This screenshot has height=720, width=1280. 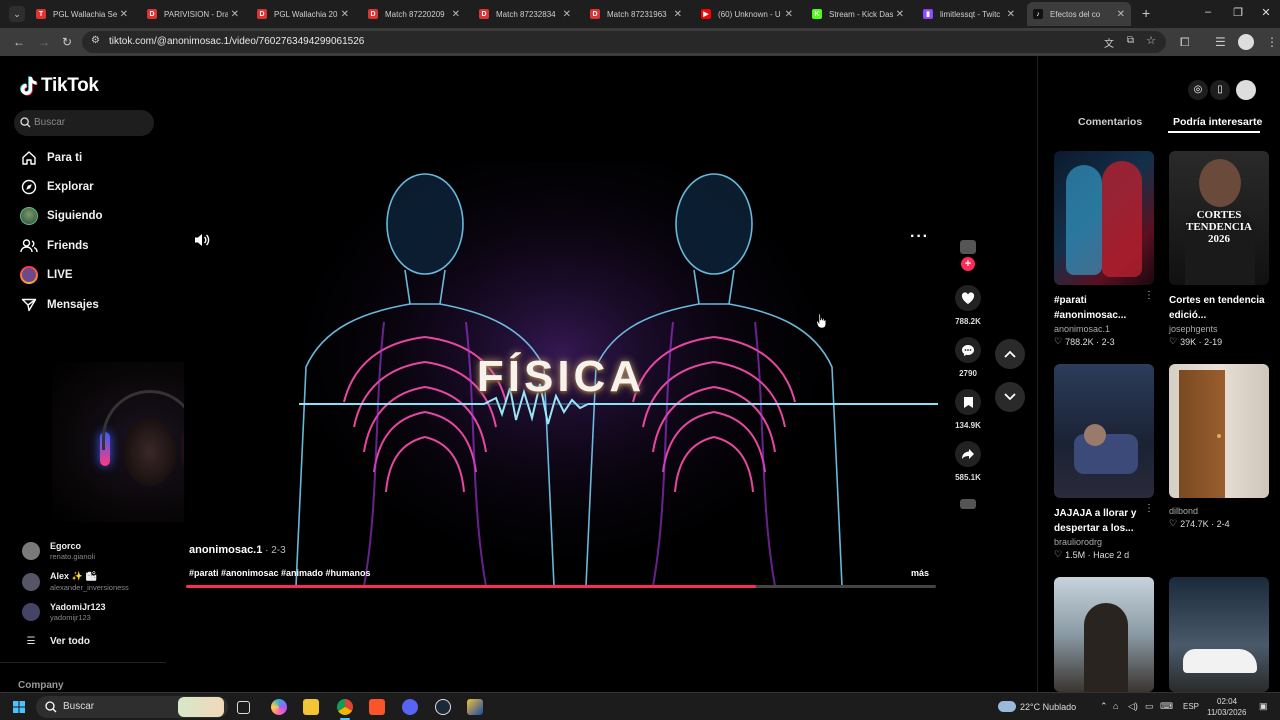 I want to click on following-user: Alex ✨ 🏙 alexander_inversioness, so click(x=75, y=581).